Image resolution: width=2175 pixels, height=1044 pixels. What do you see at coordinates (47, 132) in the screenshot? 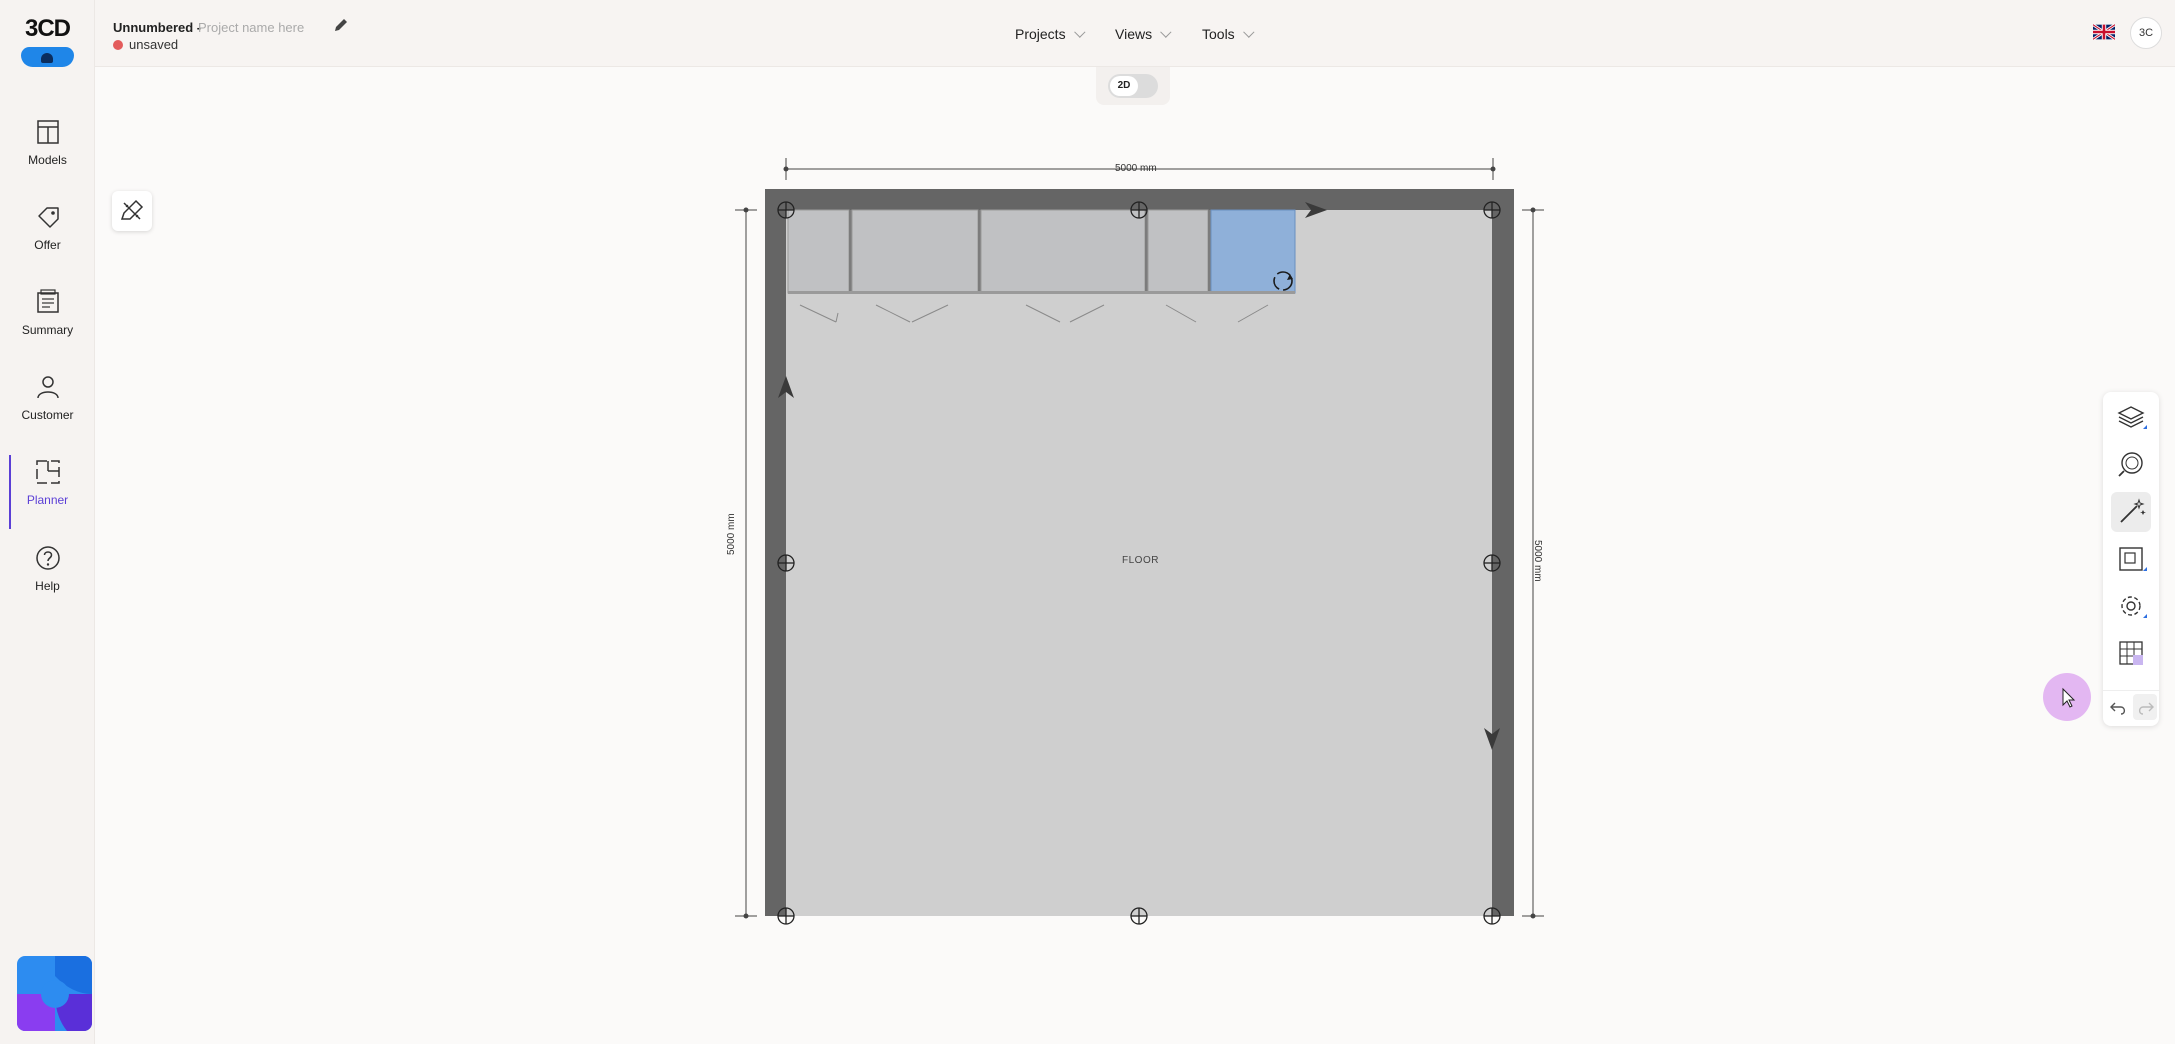
I see `models-icon` at bounding box center [47, 132].